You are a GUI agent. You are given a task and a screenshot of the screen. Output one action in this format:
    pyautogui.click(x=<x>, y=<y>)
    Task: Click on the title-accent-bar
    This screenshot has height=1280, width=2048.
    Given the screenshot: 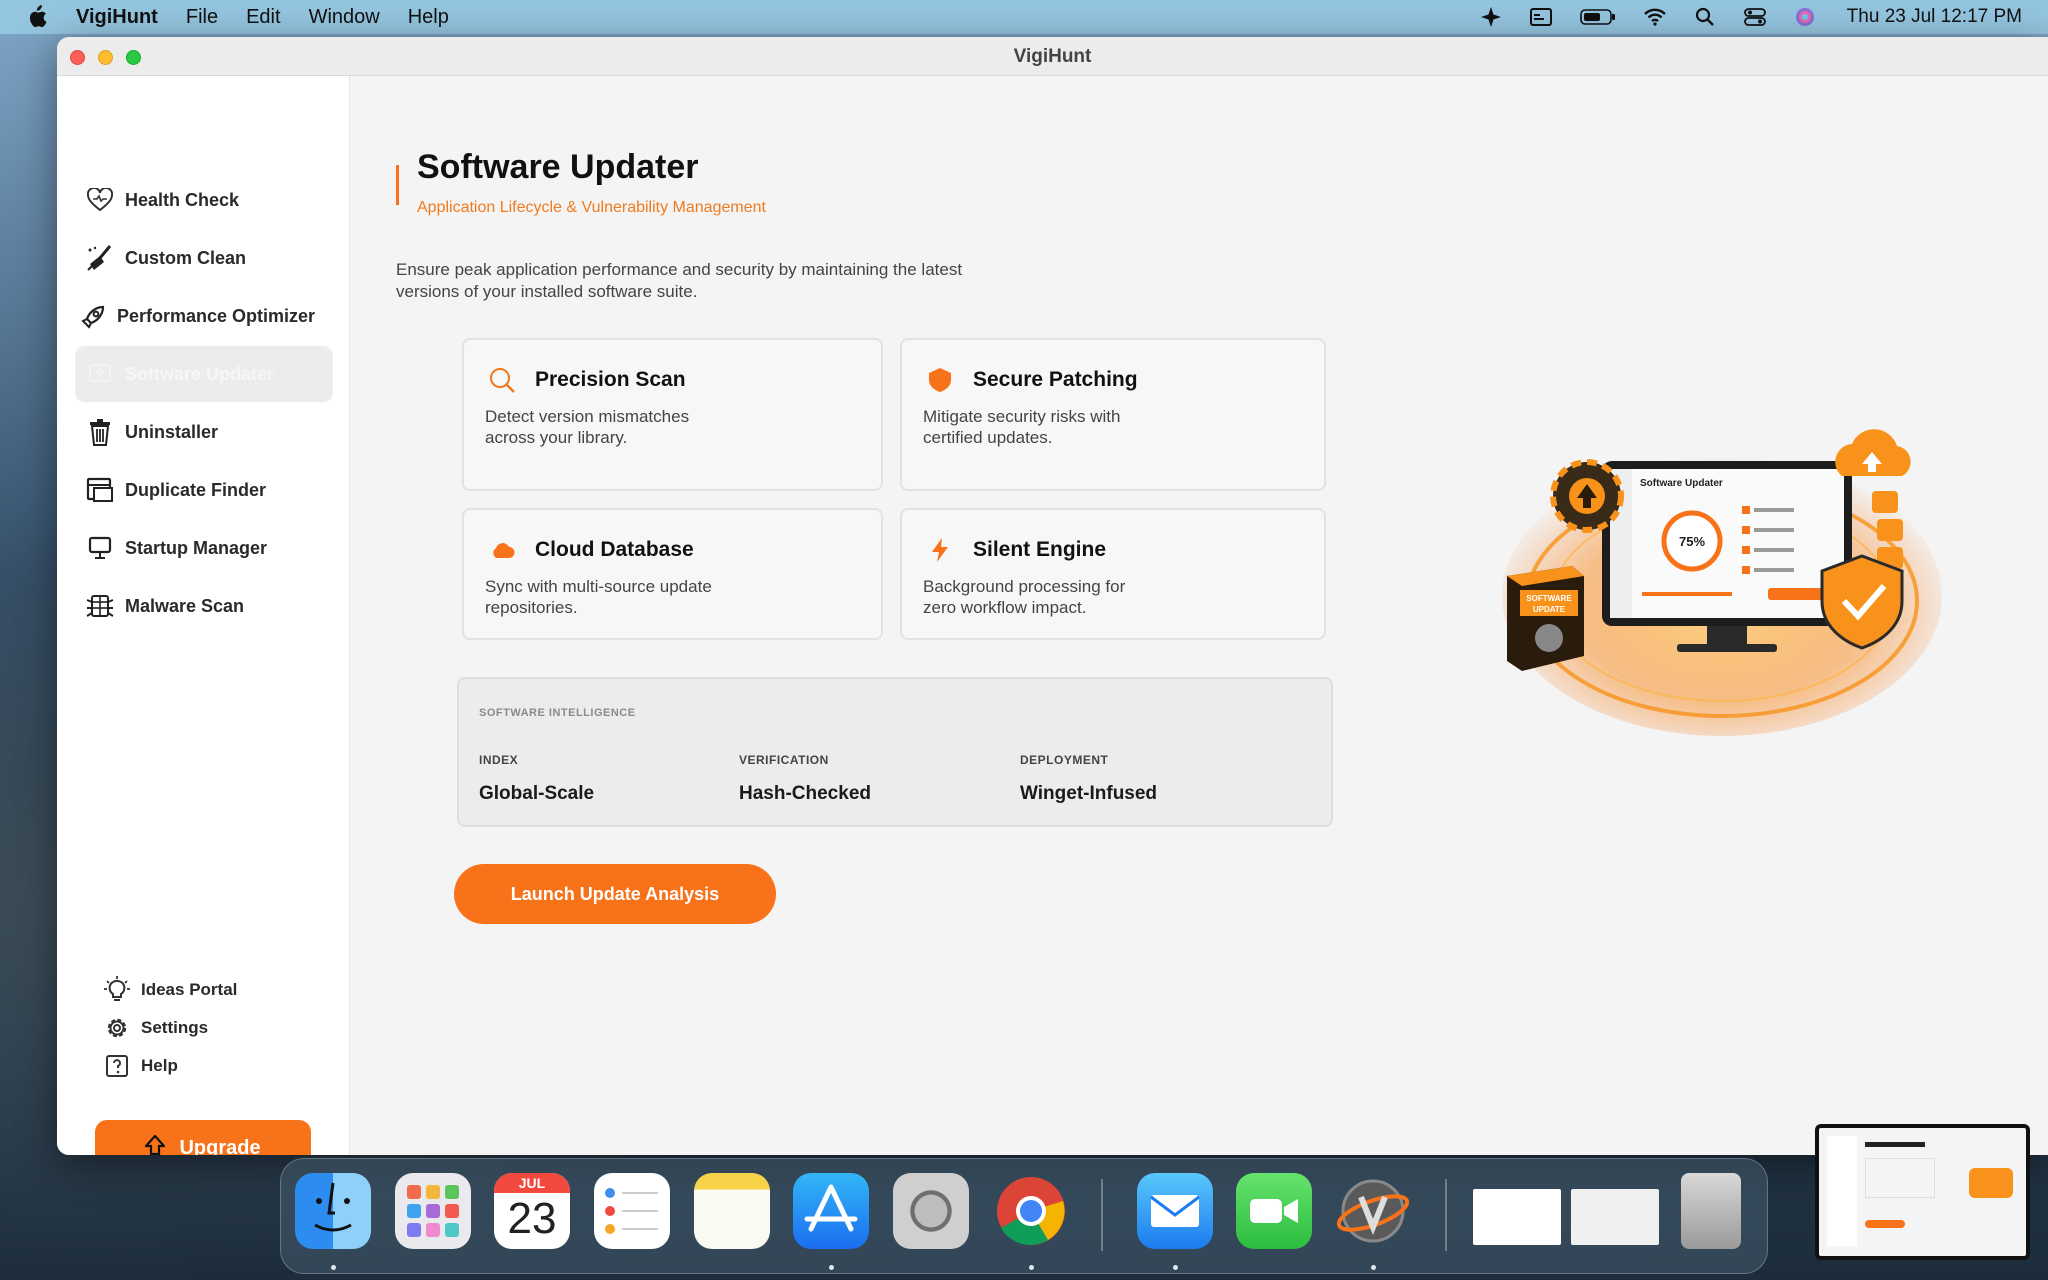 What is the action you would take?
    pyautogui.click(x=397, y=185)
    